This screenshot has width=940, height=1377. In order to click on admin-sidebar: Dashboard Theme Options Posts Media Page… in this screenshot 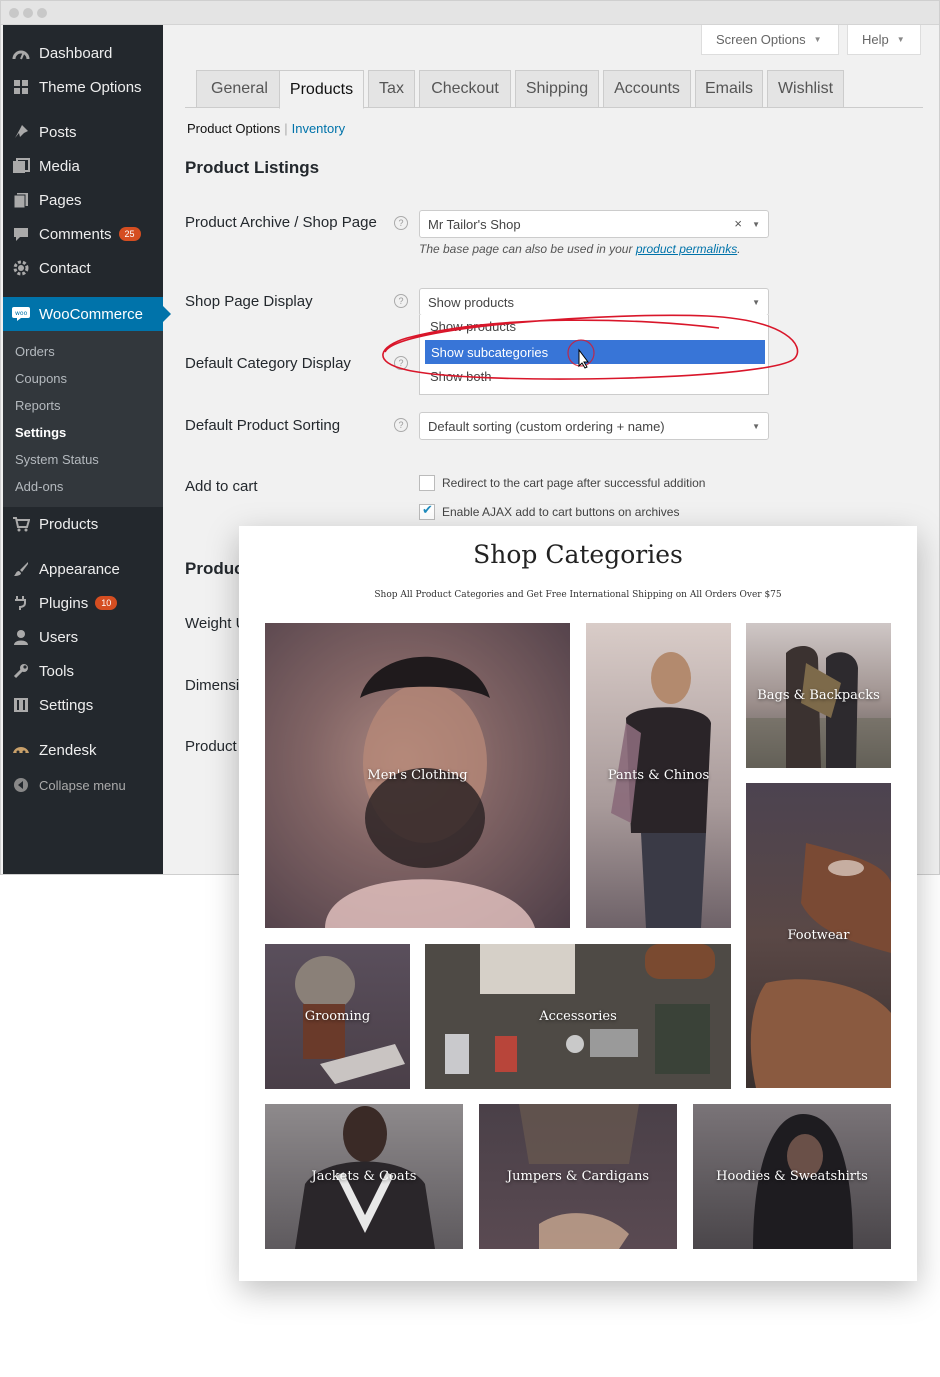, I will do `click(87, 449)`.